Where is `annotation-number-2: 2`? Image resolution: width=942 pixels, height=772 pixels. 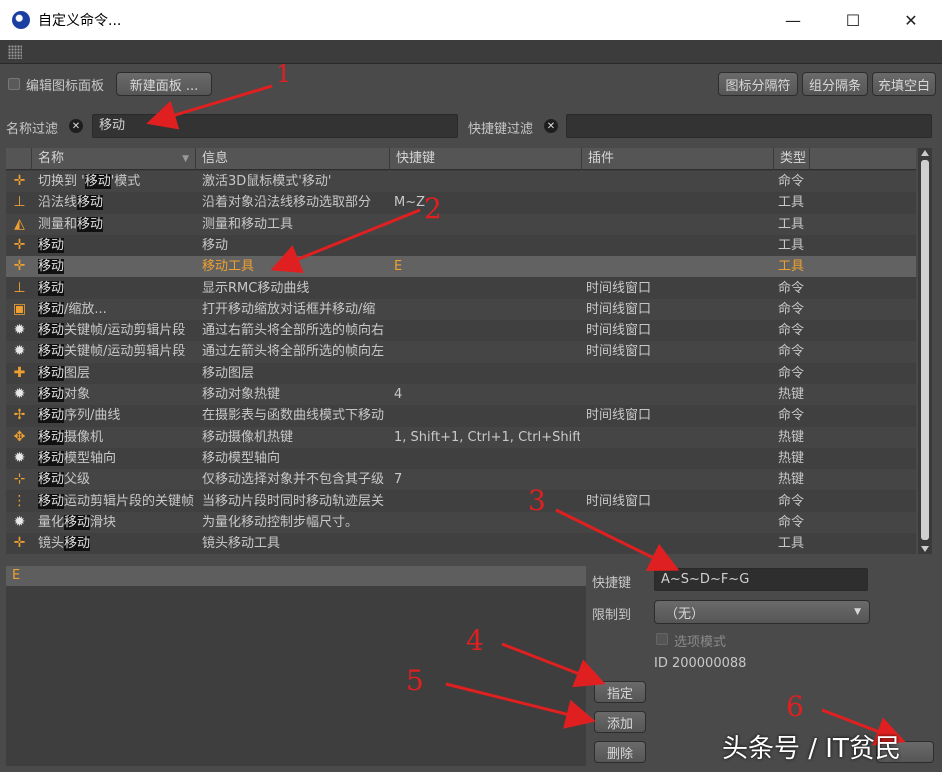 annotation-number-2: 2 is located at coordinates (433, 208).